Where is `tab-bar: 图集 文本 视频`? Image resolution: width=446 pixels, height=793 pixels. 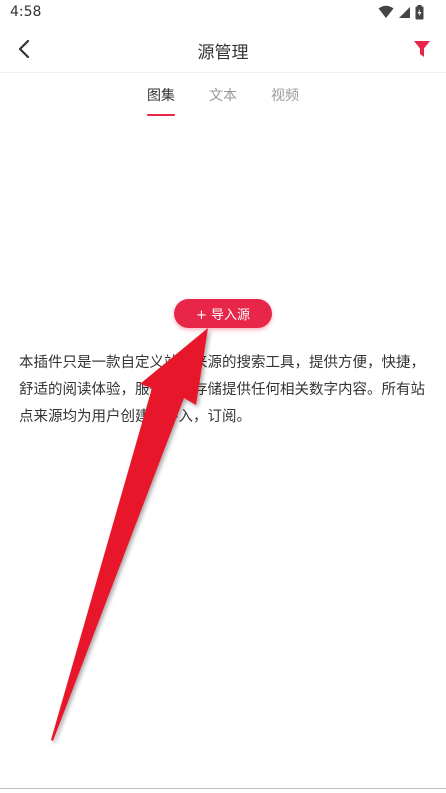 tab-bar: 图集 文本 视频 is located at coordinates (223, 102).